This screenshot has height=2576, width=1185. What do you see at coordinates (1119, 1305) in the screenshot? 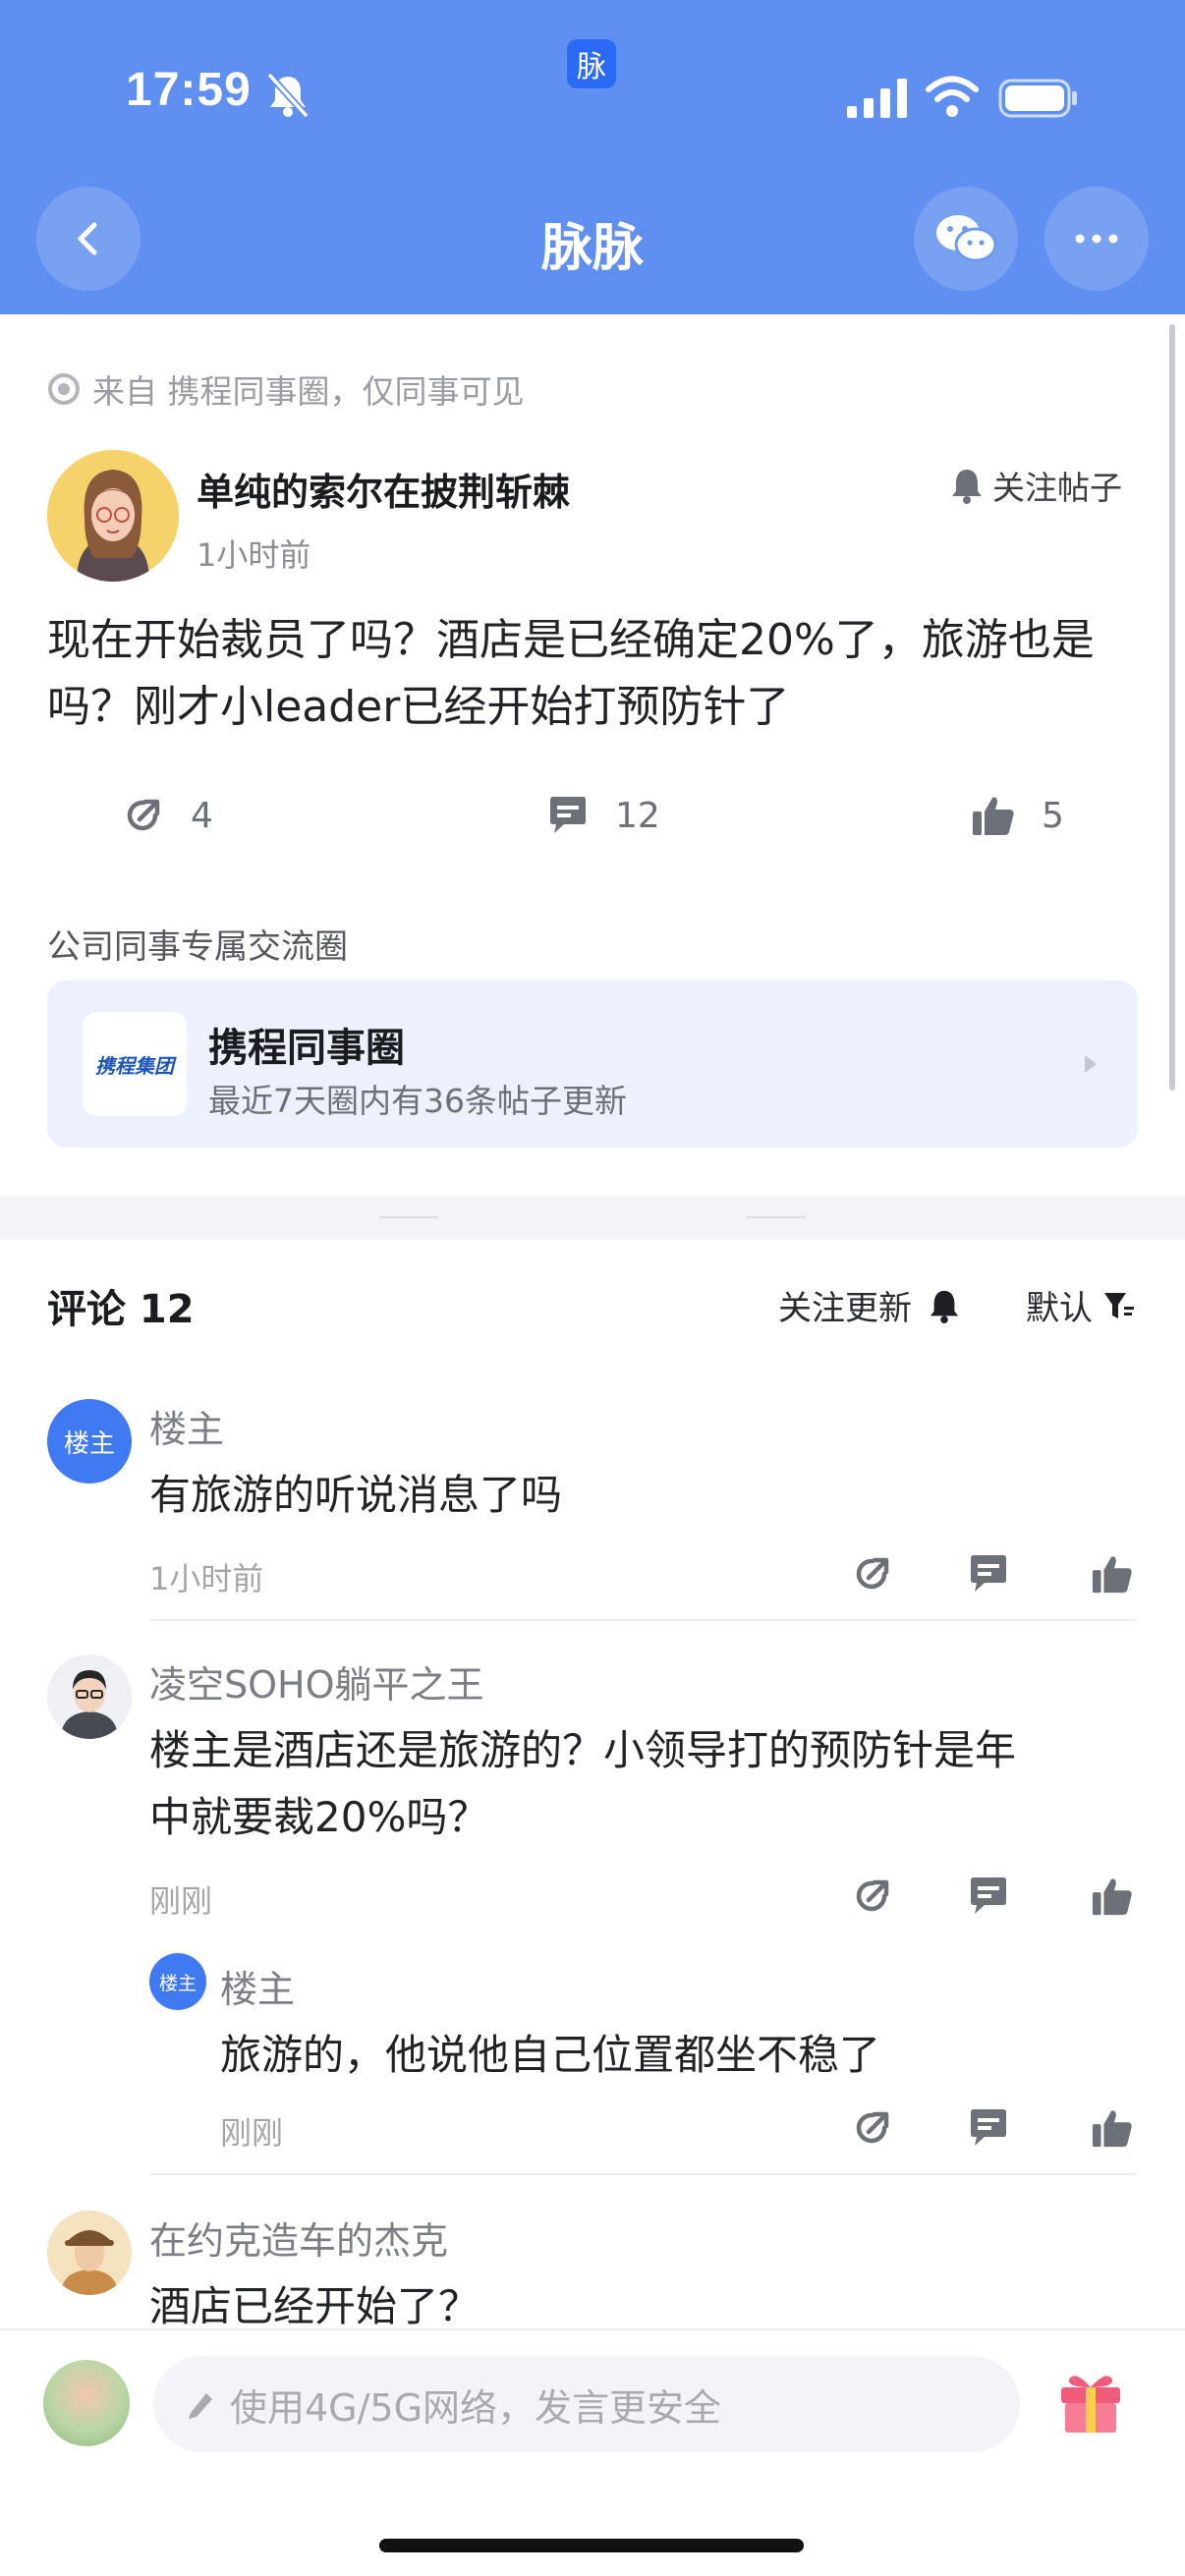
I see `filter-icon` at bounding box center [1119, 1305].